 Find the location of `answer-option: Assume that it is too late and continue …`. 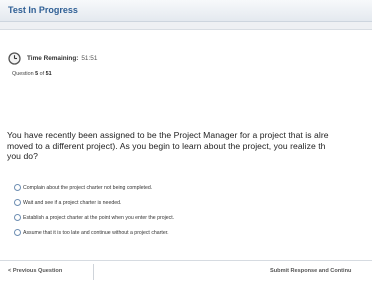

answer-option: Assume that it is too late and continue … is located at coordinates (91, 232).